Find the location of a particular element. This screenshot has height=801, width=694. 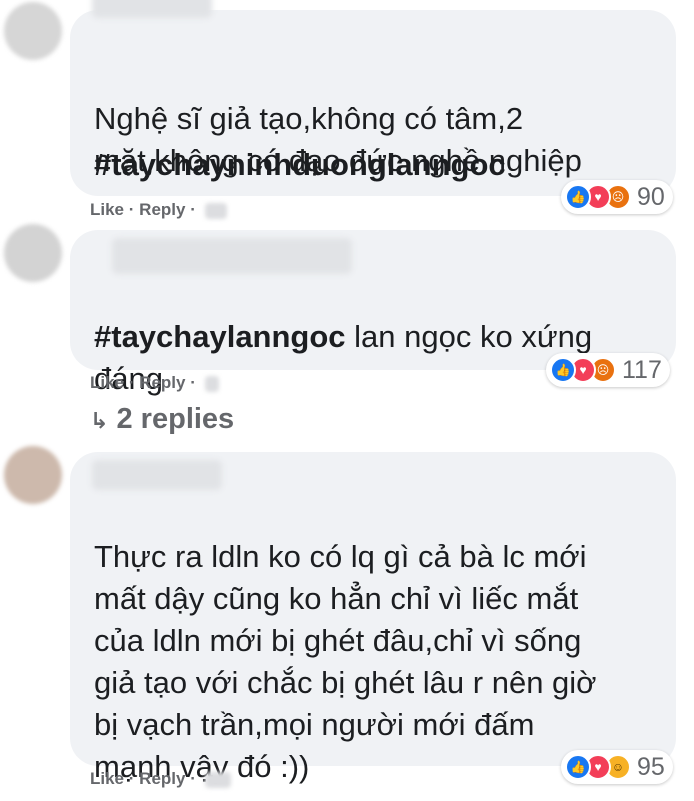

view-replies-link: ↳ 2 replies is located at coordinates (162, 419).